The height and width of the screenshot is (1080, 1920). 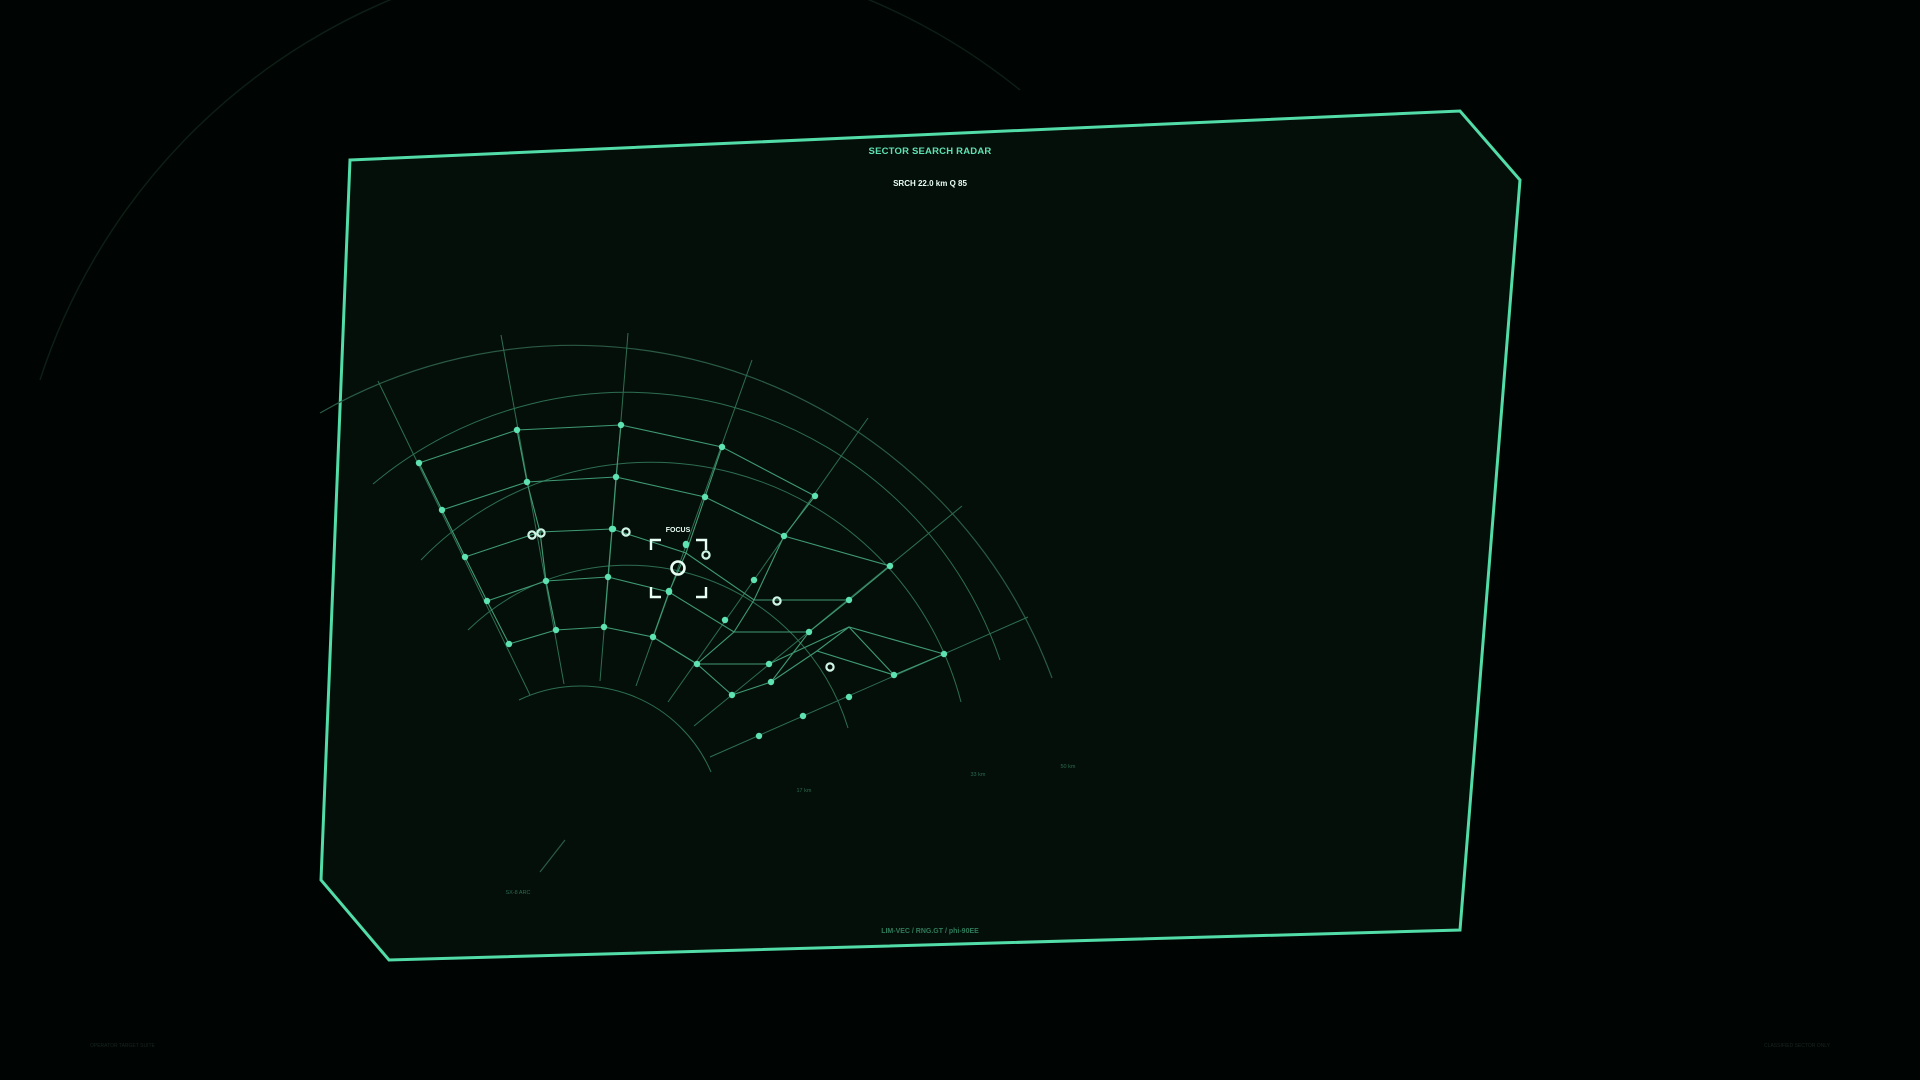 What do you see at coordinates (1797, 1046) in the screenshot?
I see `corner-label-right: CLASSIFIED SECTOR ONLY` at bounding box center [1797, 1046].